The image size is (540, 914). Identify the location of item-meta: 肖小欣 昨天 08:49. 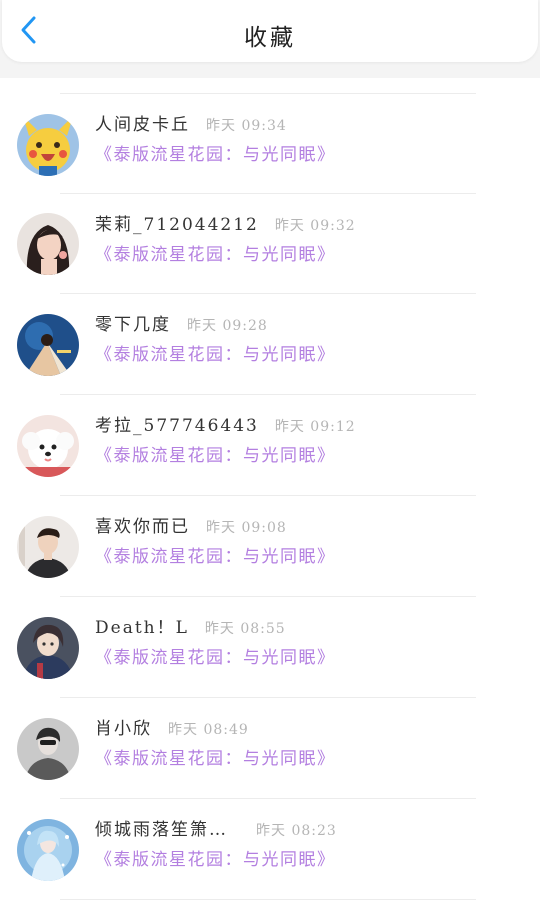
(172, 728).